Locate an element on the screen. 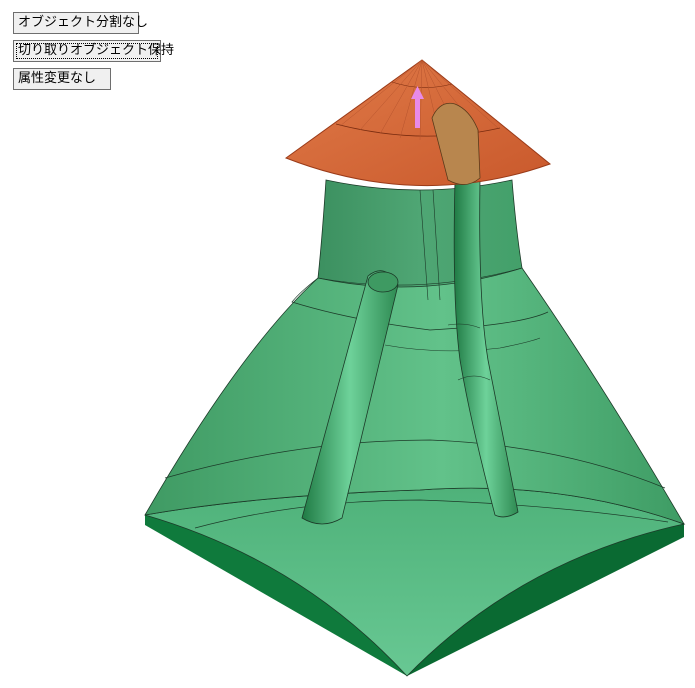  keep-cut-object-button: 切り取りオブジェクト保持 is located at coordinates (93, 51).